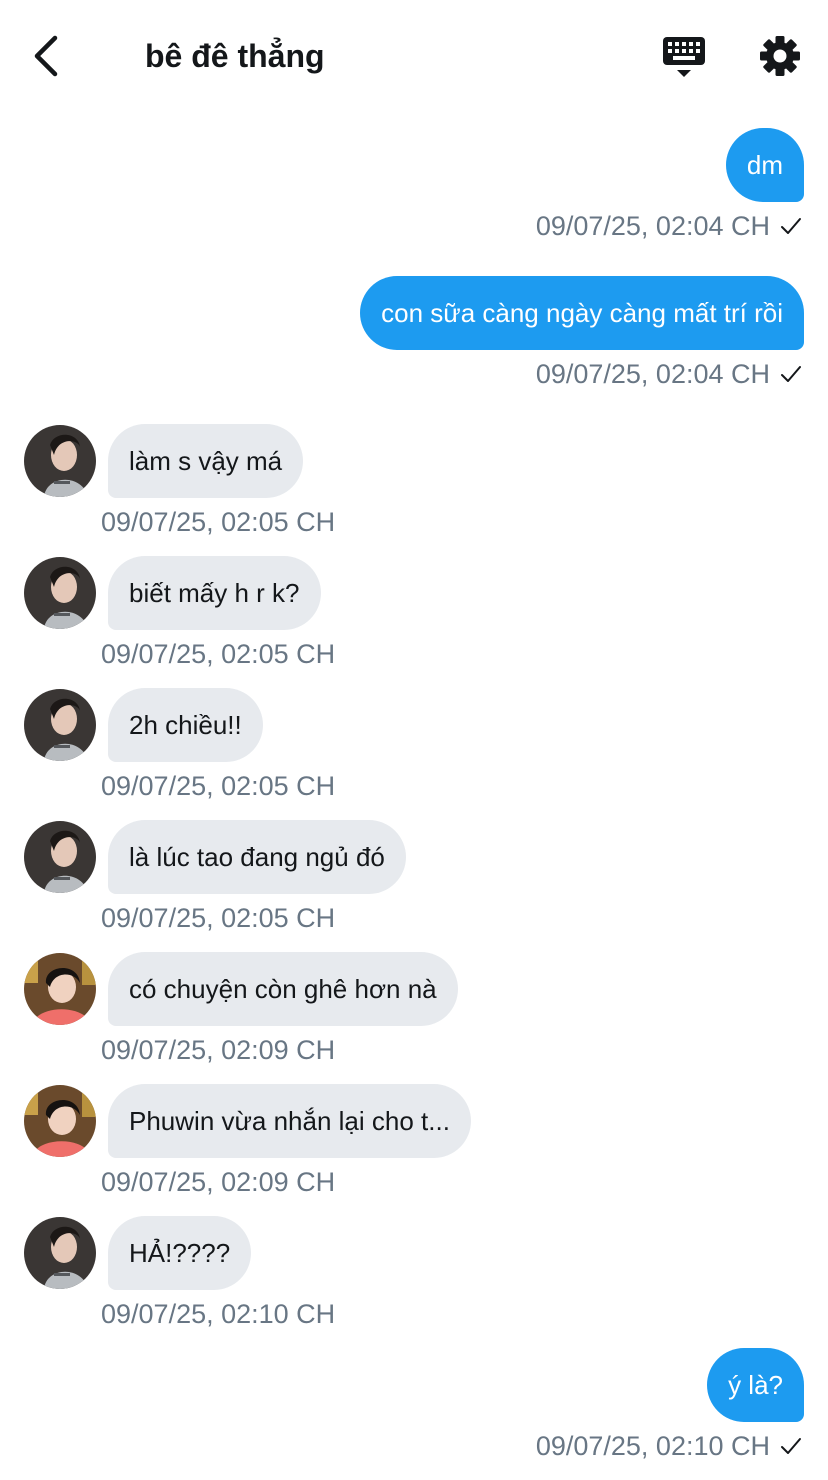 This screenshot has width=828, height=1480. What do you see at coordinates (235, 56) in the screenshot?
I see `conversation-title: bê đê thẳng` at bounding box center [235, 56].